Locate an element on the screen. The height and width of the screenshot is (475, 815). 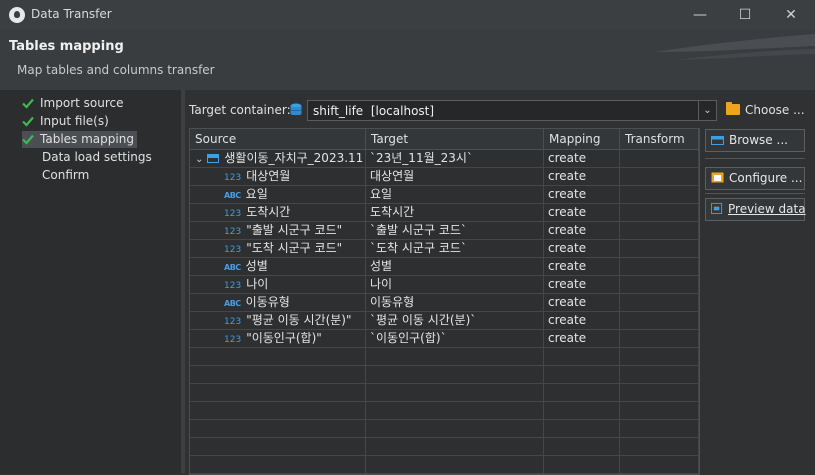
wizard-step-data-load-settings: Data load settings is located at coordinates (87, 157).